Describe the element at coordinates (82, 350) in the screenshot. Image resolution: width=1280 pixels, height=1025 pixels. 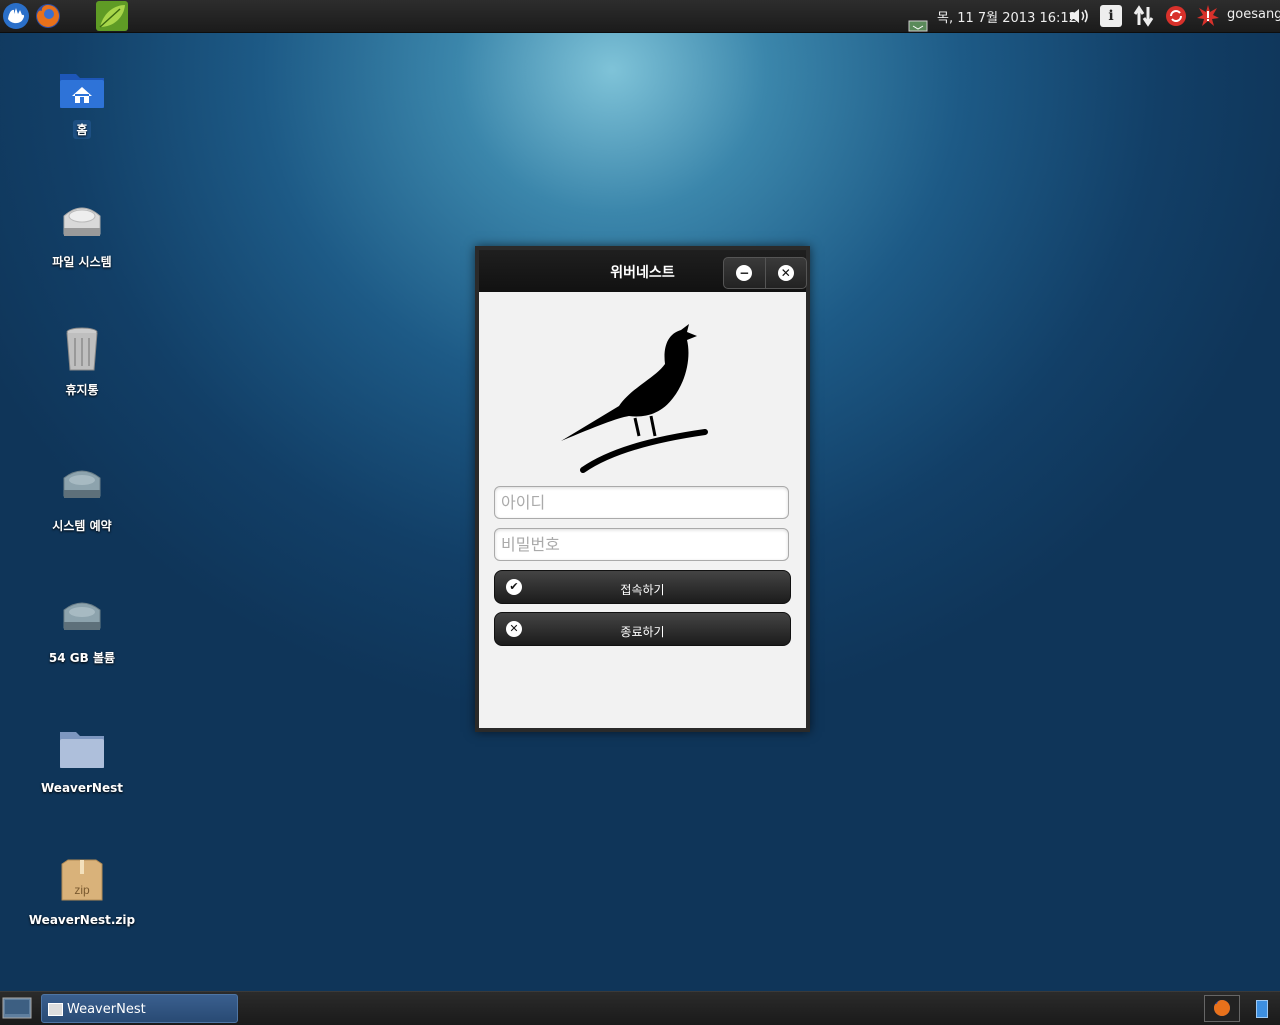
I see `trash-icon` at that location.